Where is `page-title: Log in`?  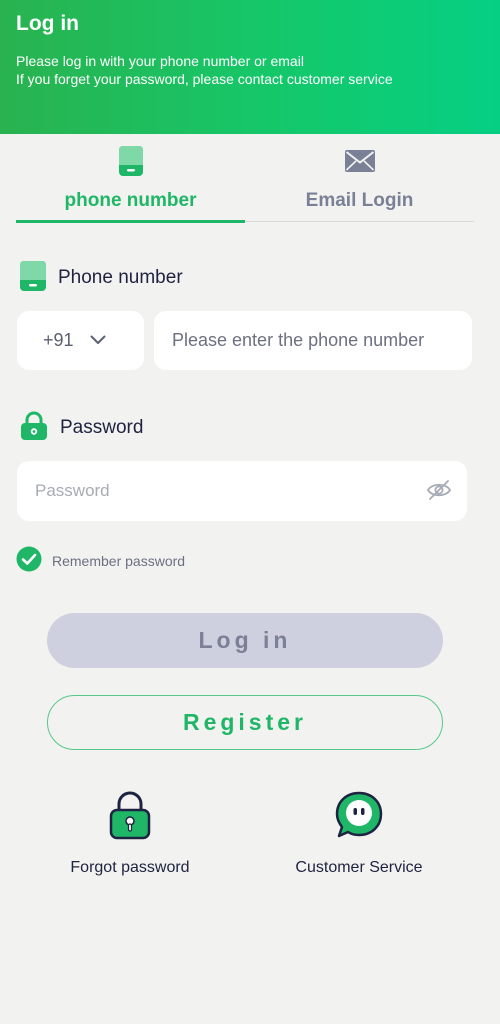
page-title: Log in is located at coordinates (47, 23).